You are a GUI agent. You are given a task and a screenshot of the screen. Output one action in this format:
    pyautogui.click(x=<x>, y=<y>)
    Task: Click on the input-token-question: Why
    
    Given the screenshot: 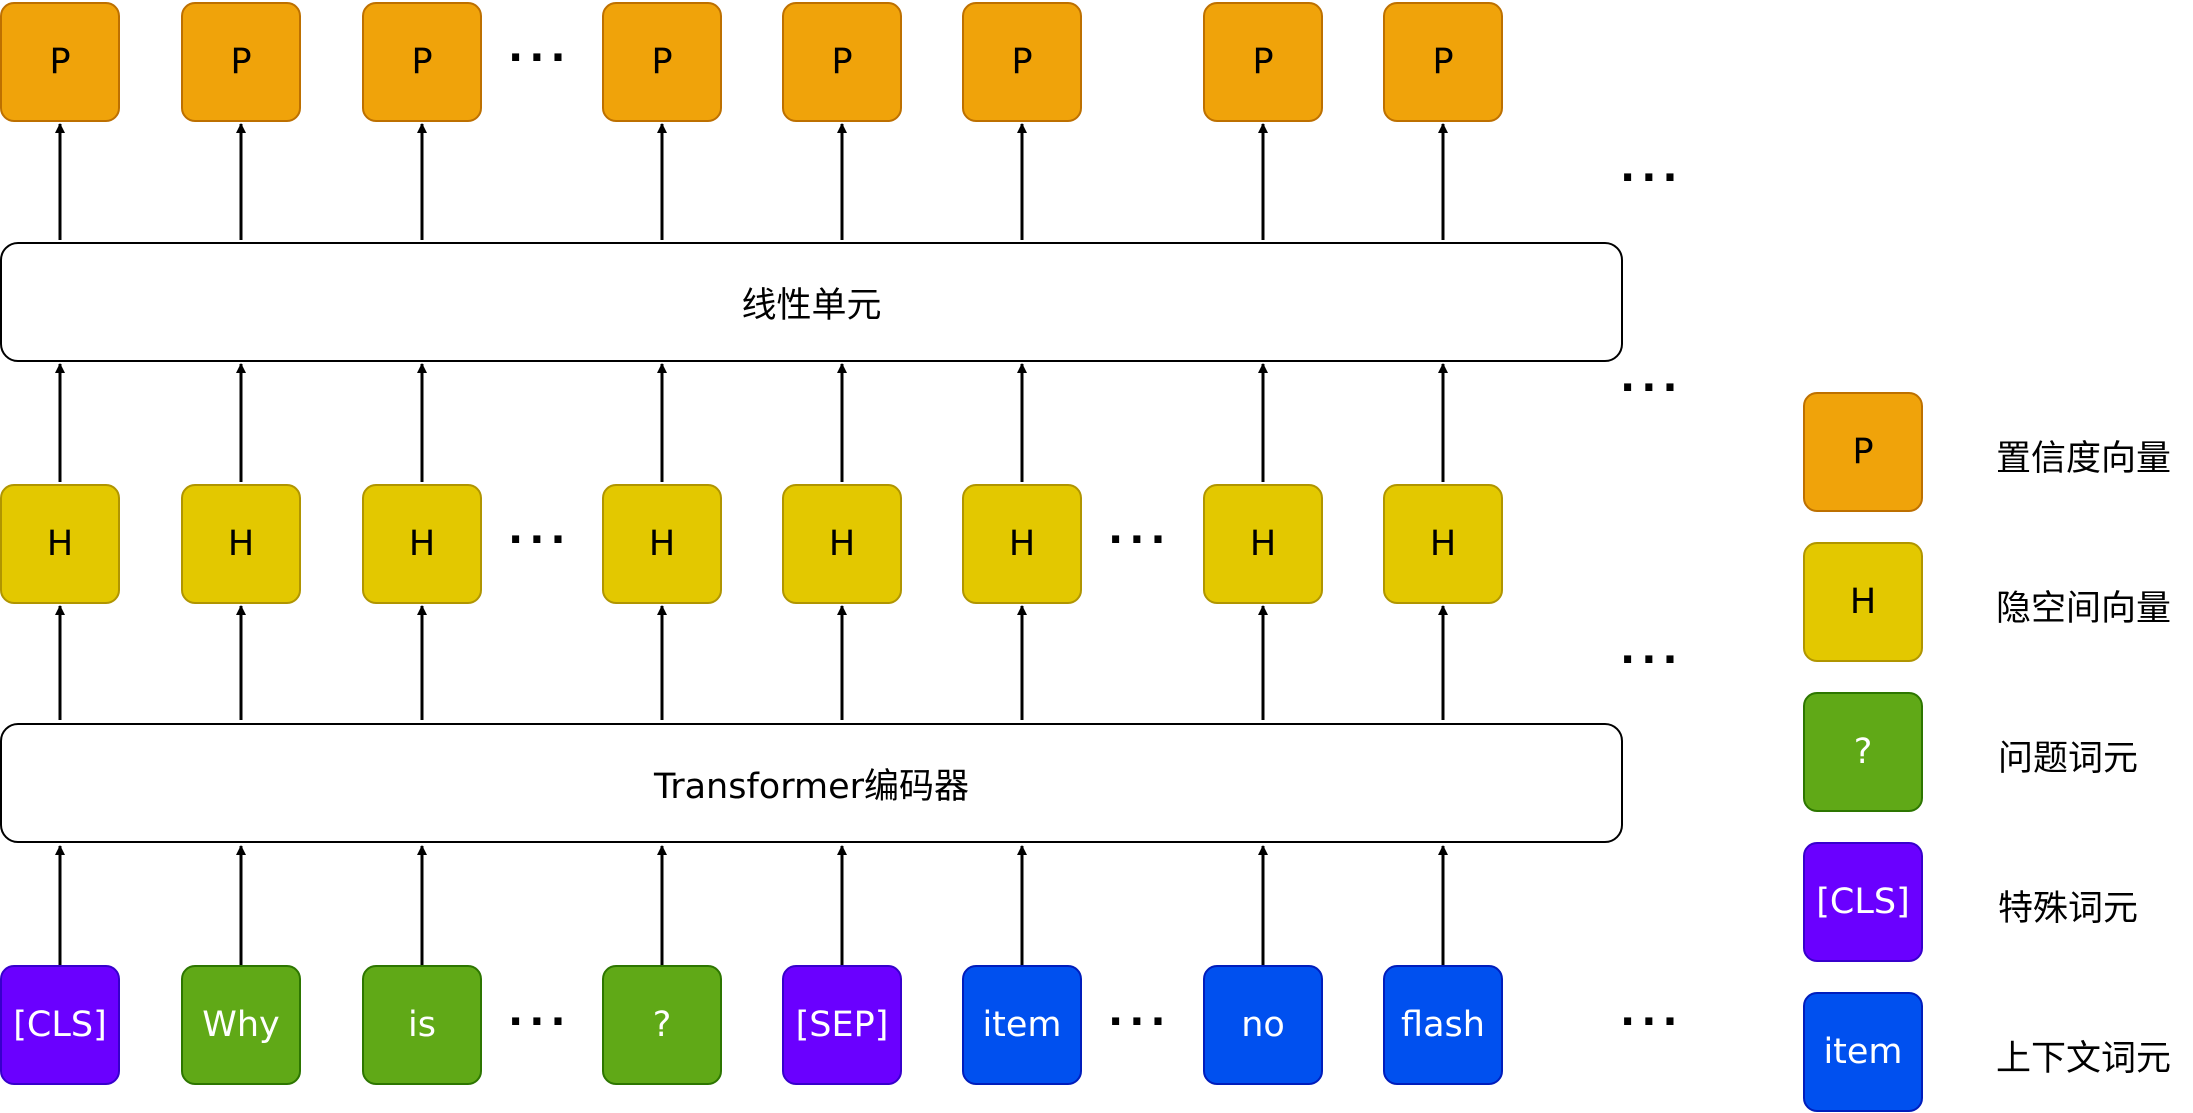 What is the action you would take?
    pyautogui.click(x=241, y=1025)
    